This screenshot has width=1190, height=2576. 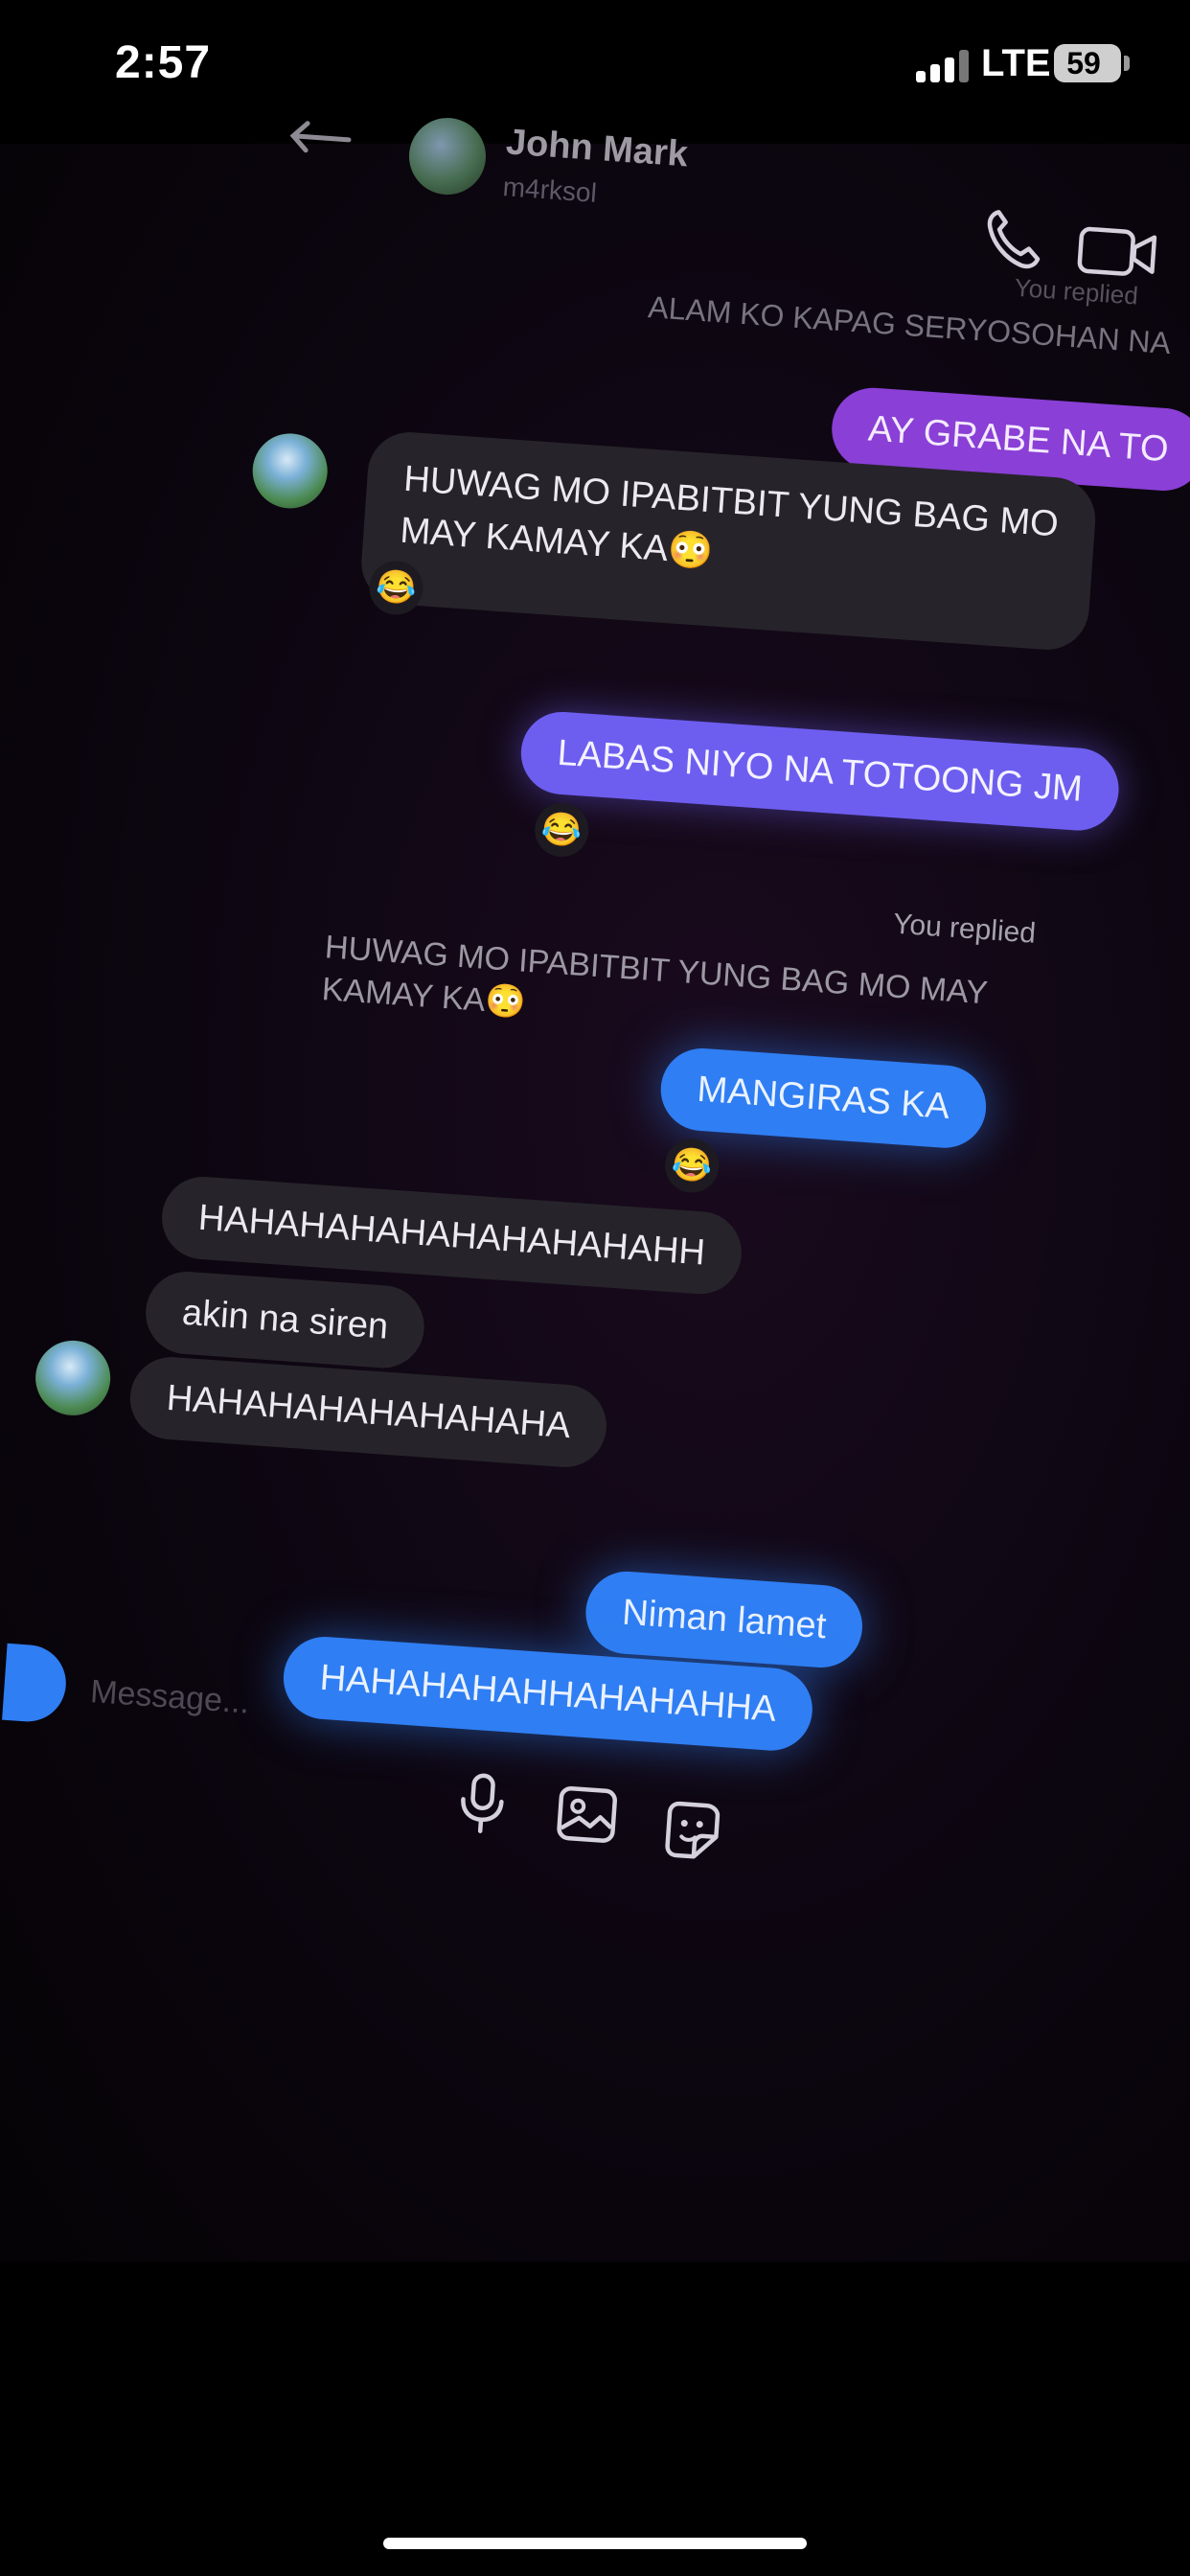 I want to click on battery-icon: 59, so click(x=1088, y=63).